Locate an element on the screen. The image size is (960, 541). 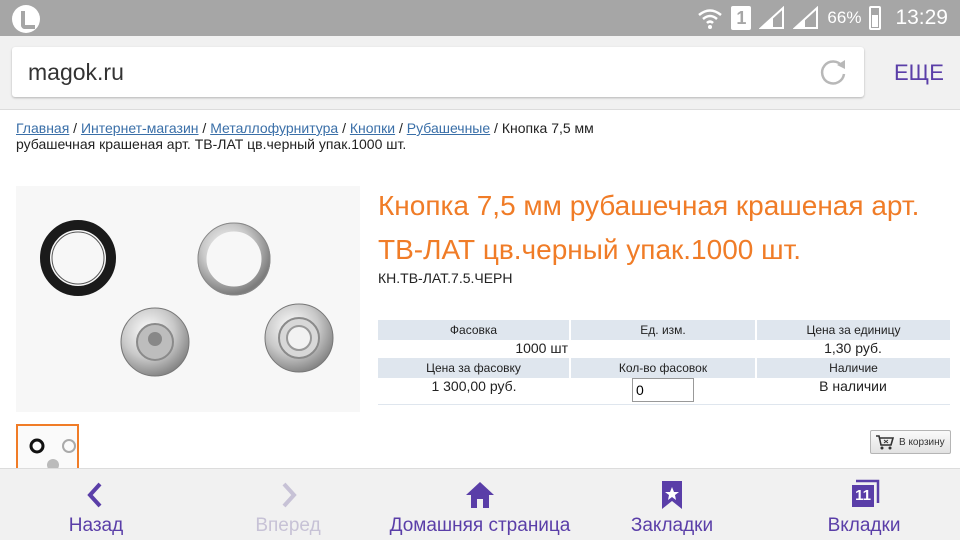
cart-icon is located at coordinates (885, 442).